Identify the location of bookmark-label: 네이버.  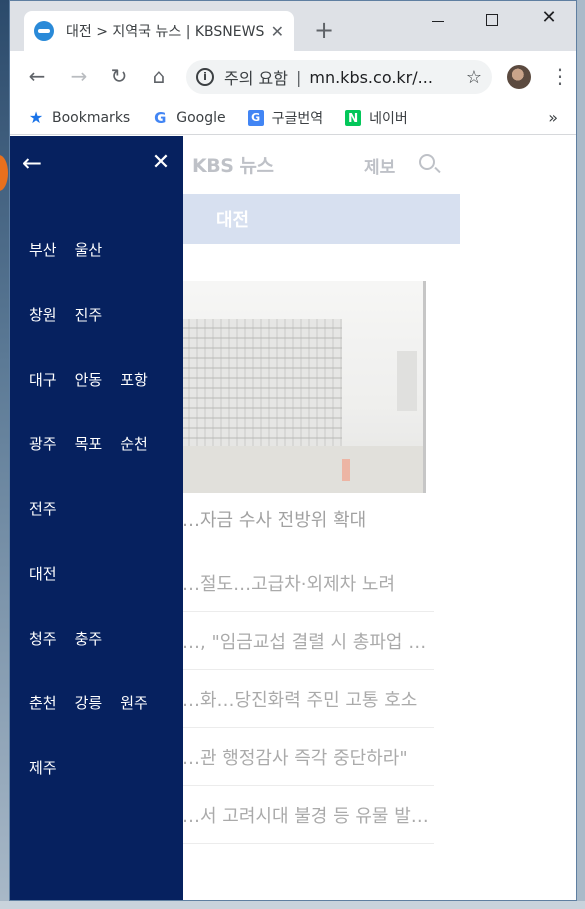
(388, 118).